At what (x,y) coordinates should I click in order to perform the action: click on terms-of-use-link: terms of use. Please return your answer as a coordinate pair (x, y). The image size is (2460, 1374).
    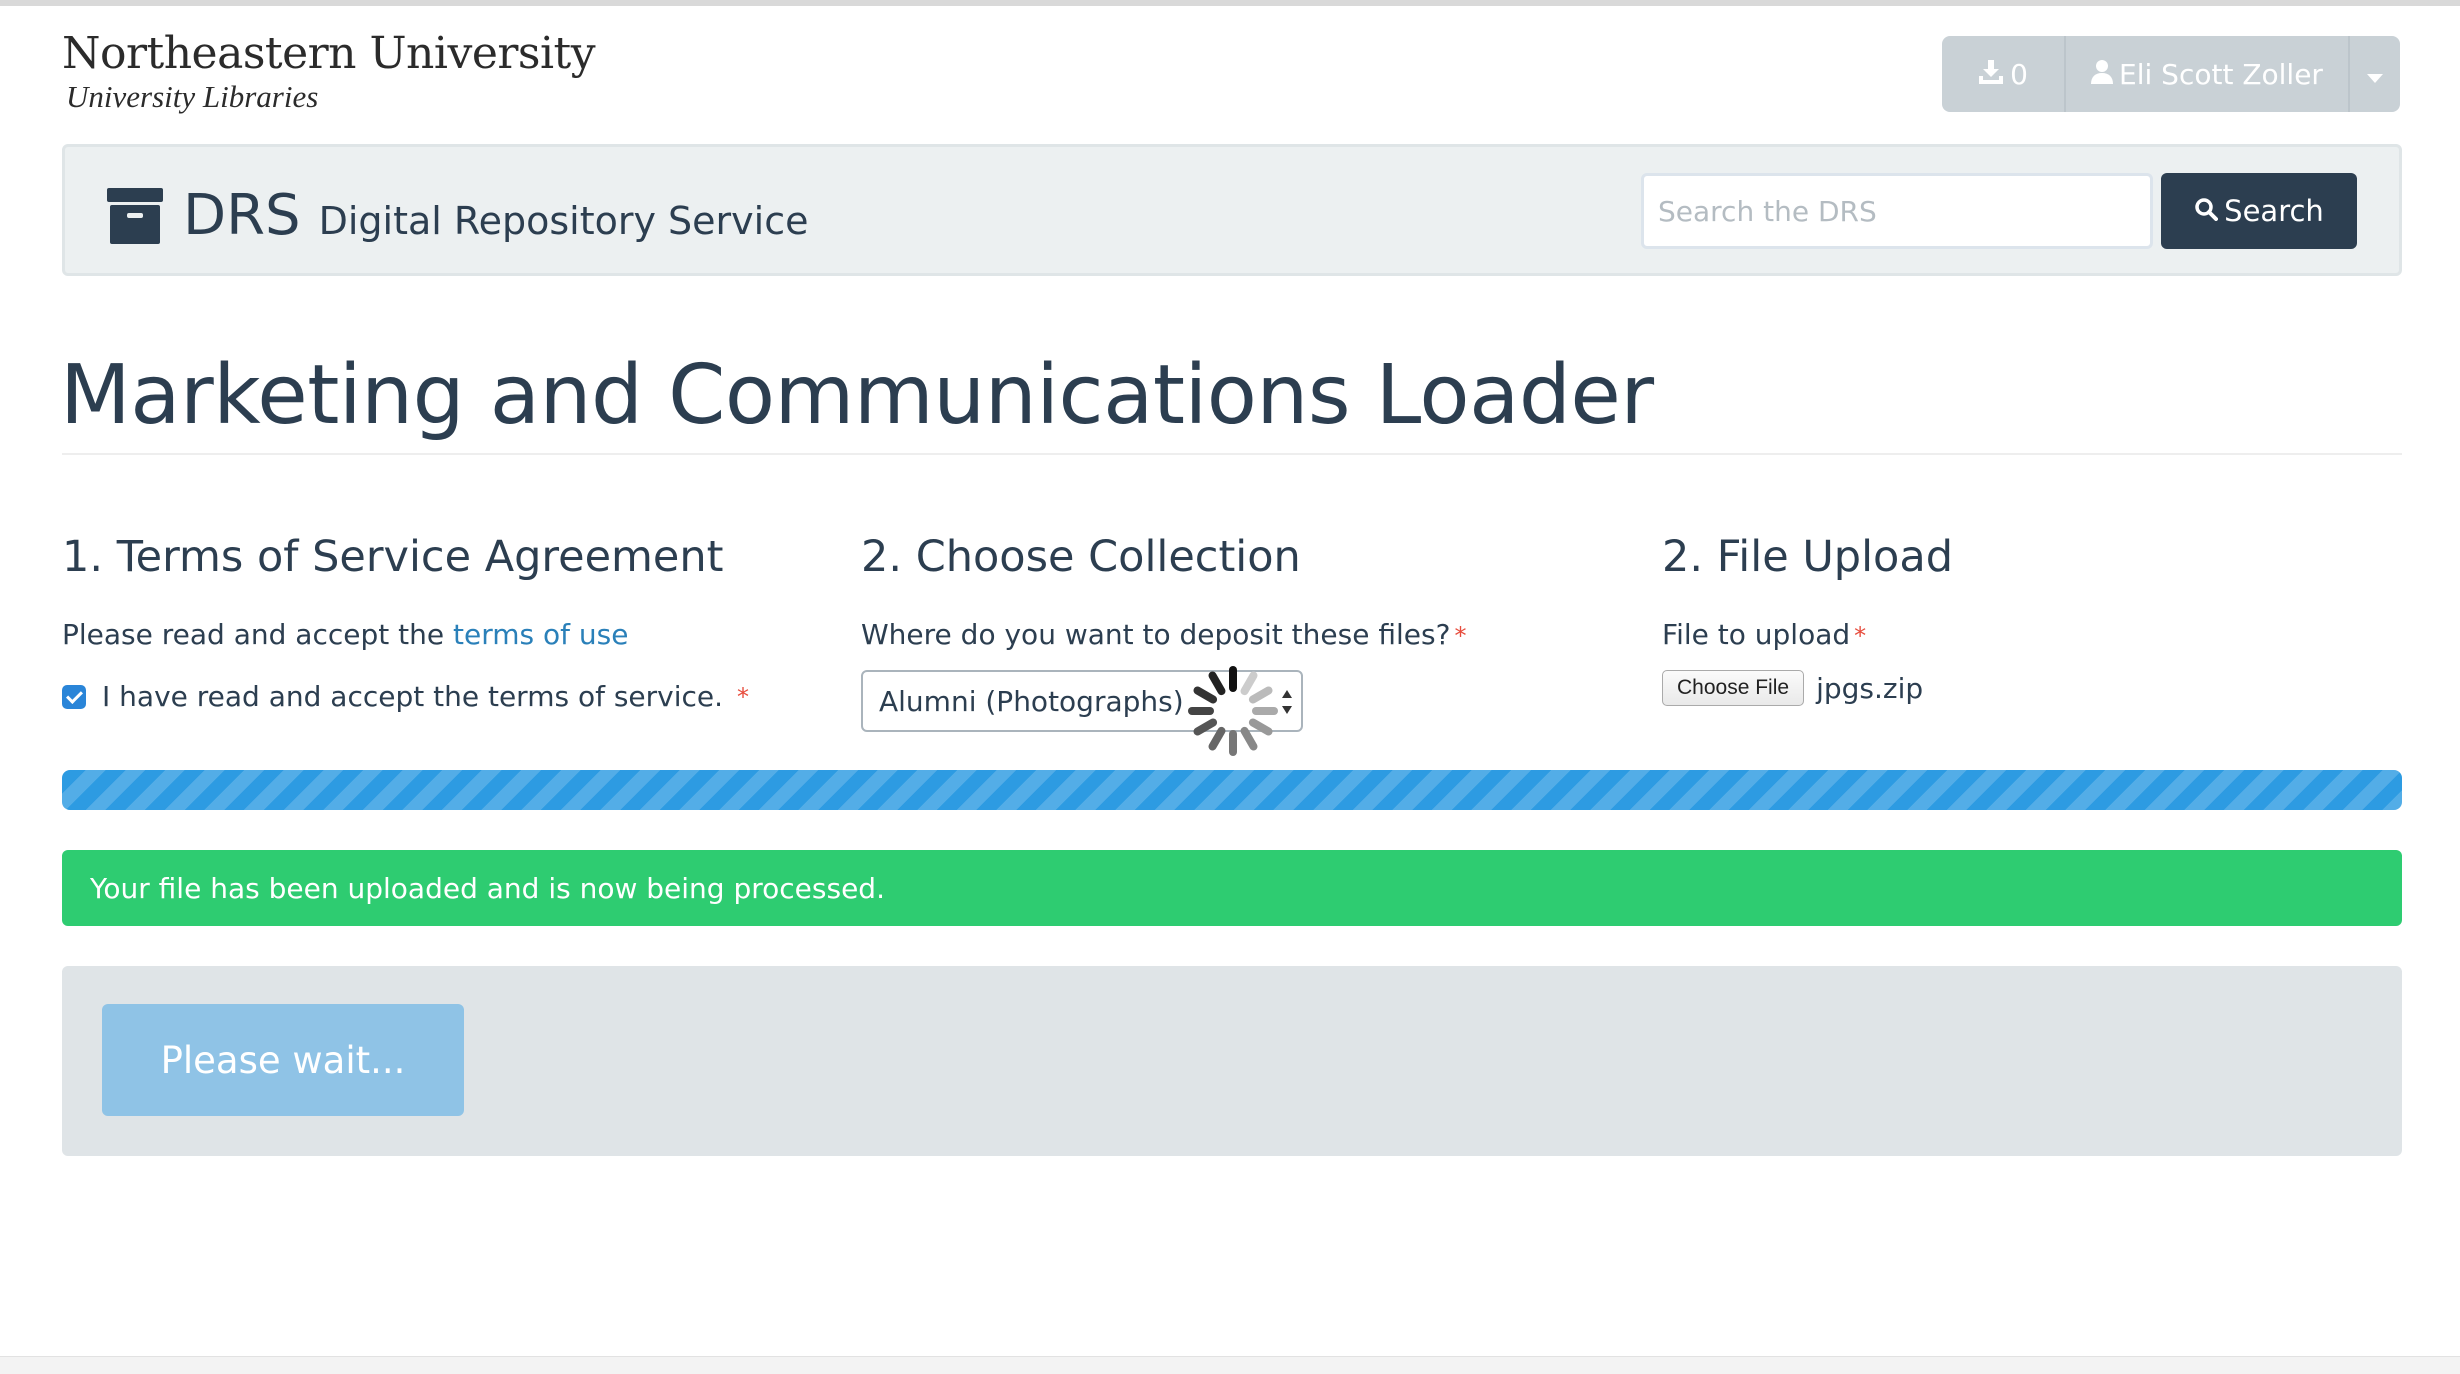
    Looking at the image, I should click on (540, 634).